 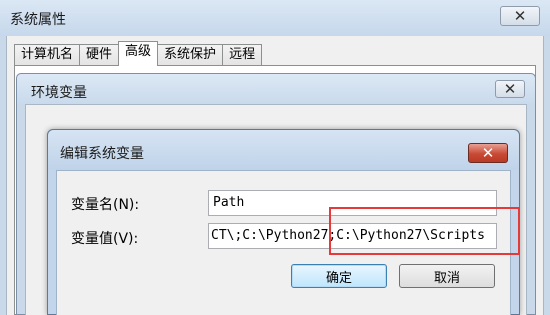 What do you see at coordinates (59, 93) in the screenshot?
I see `environment-variables-title: 环境变量` at bounding box center [59, 93].